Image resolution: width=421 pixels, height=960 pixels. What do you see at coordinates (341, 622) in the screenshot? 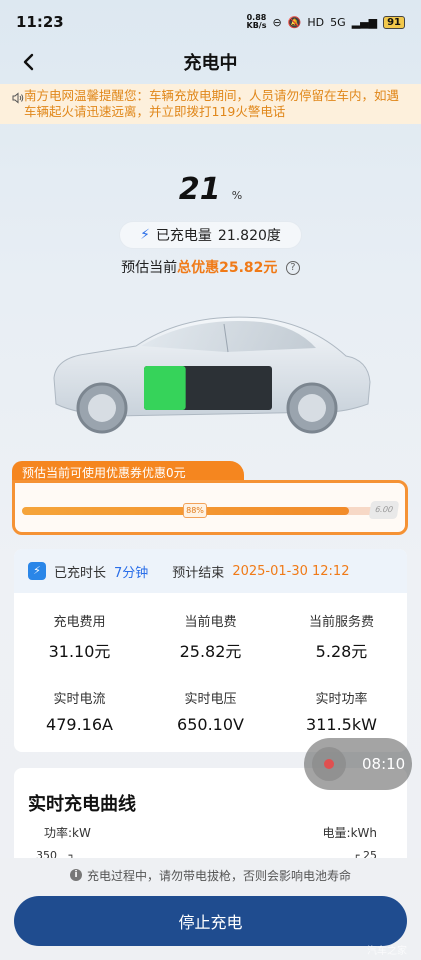
I see `stat-label: 当前服务费` at bounding box center [341, 622].